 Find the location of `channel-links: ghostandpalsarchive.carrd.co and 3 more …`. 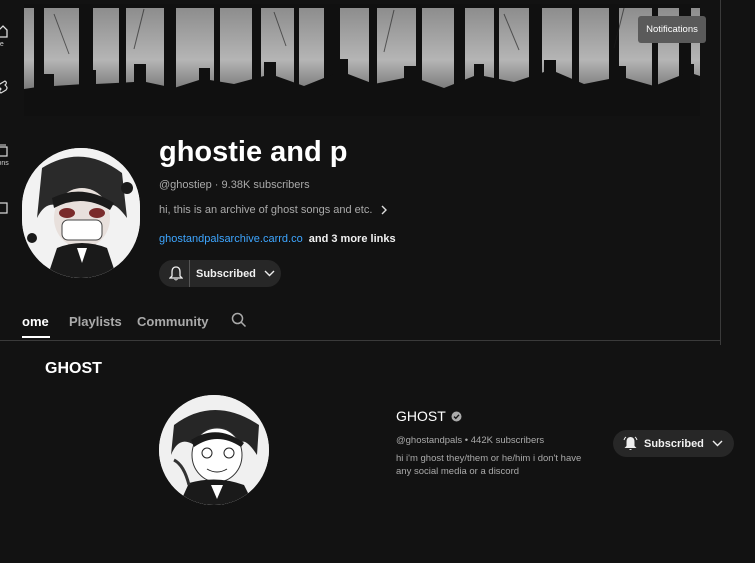

channel-links: ghostandpalsarchive.carrd.co and 3 more … is located at coordinates (277, 239).